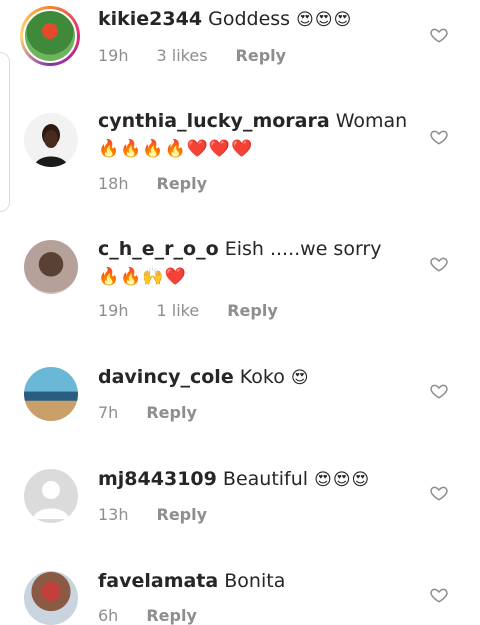 This screenshot has width=480, height=625. What do you see at coordinates (300, 378) in the screenshot?
I see `comment-emoji: 😍` at bounding box center [300, 378].